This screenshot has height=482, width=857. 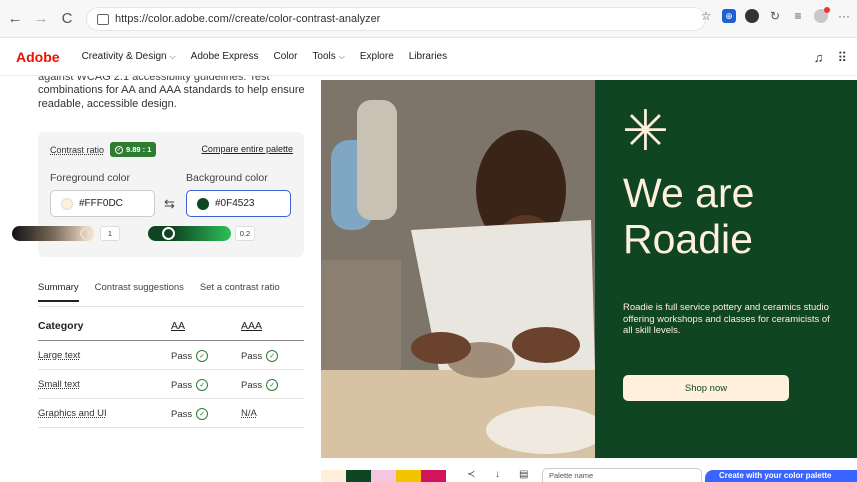 I want to click on extension-dark-icon, so click(x=752, y=16).